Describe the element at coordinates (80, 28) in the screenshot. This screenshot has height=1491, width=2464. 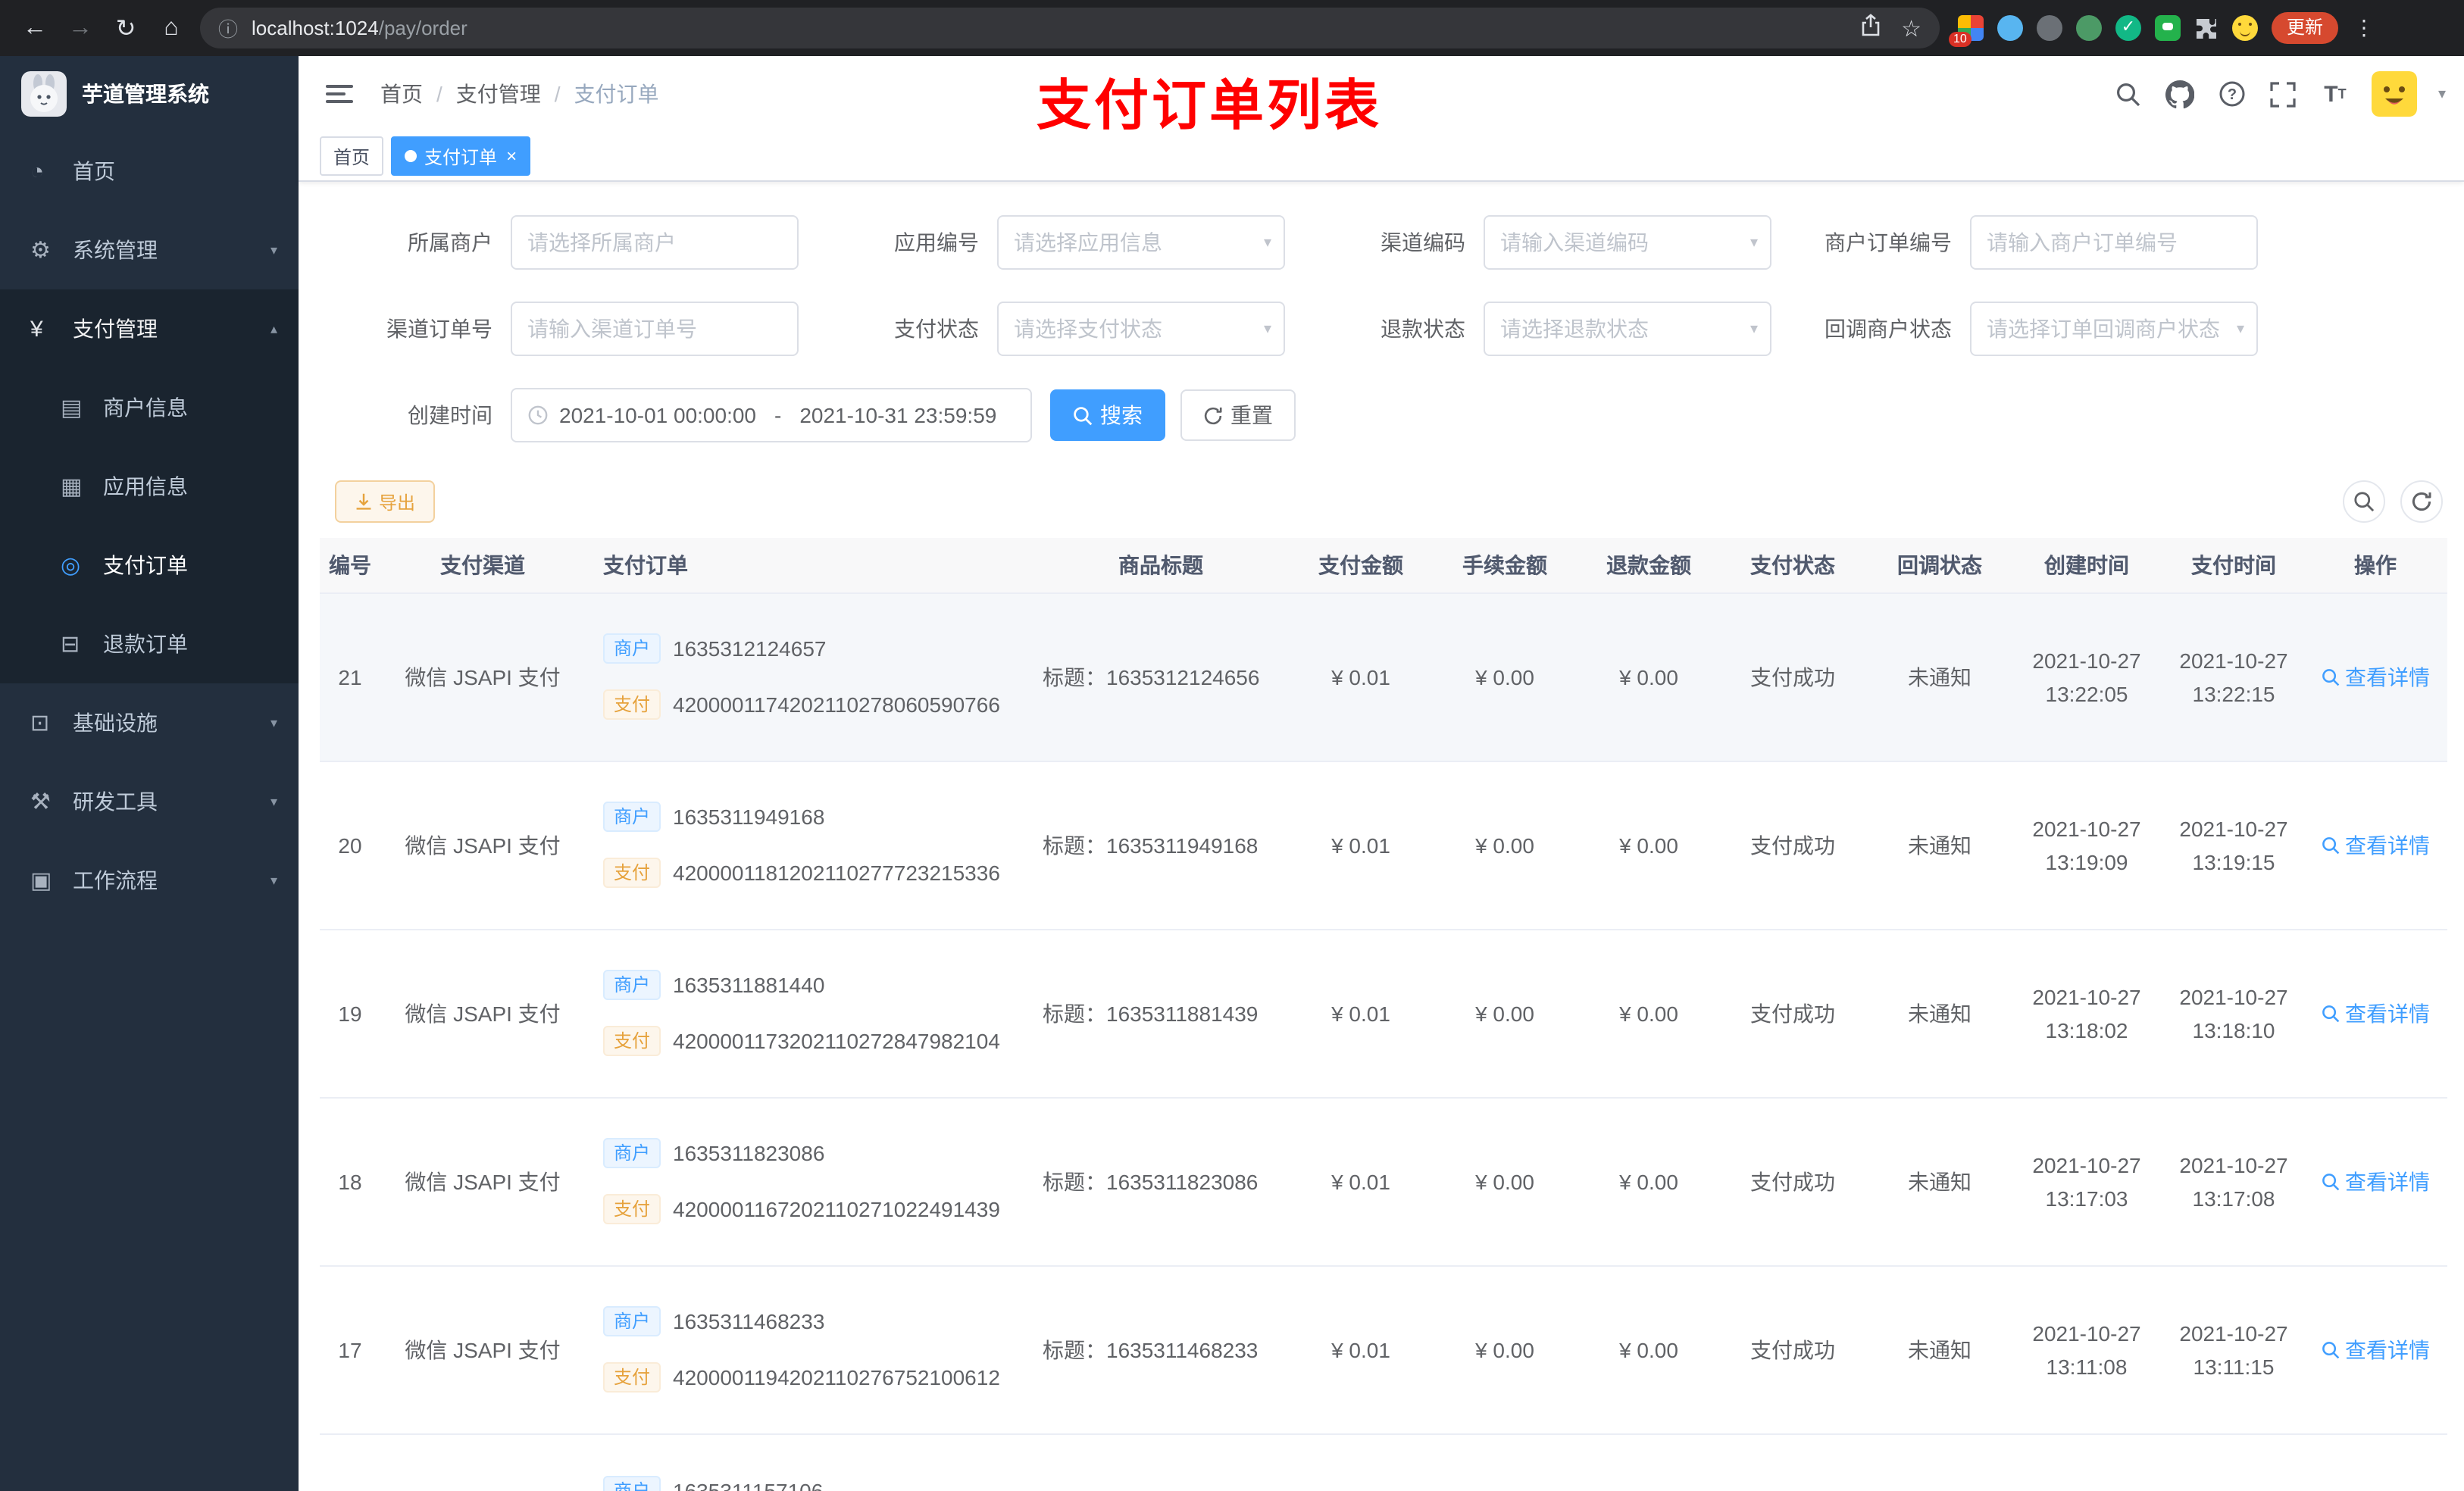
I see `browser-forward-icon: →` at that location.